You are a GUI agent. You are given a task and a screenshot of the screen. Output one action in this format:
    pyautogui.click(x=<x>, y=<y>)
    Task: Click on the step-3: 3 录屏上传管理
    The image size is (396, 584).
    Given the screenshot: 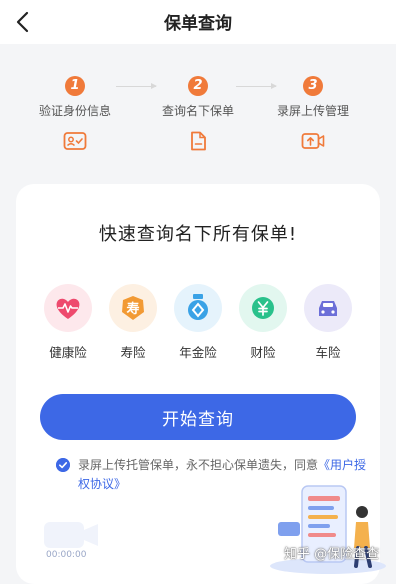 What is the action you would take?
    pyautogui.click(x=313, y=115)
    